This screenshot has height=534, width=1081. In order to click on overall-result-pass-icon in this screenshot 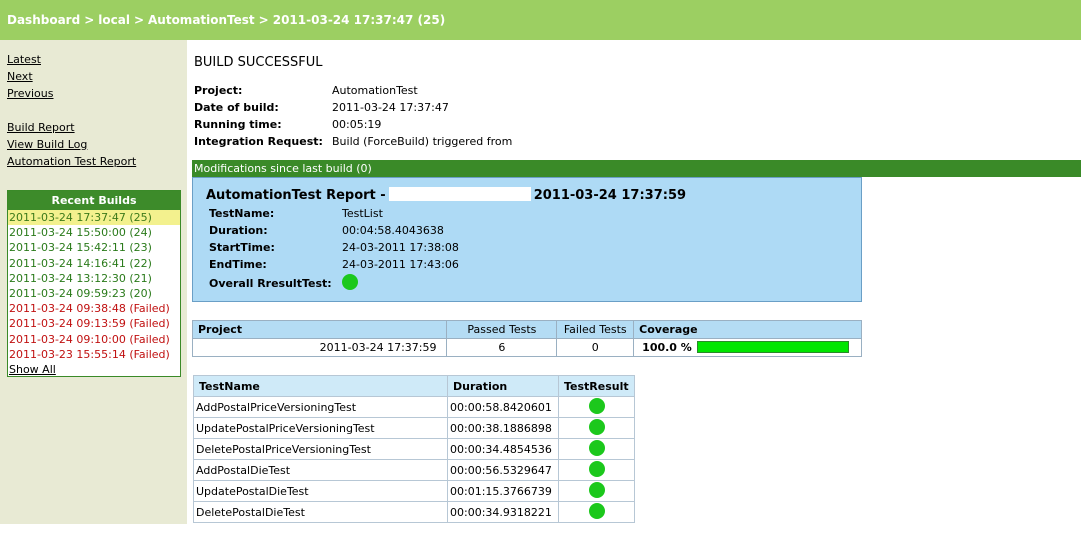, I will do `click(350, 282)`.